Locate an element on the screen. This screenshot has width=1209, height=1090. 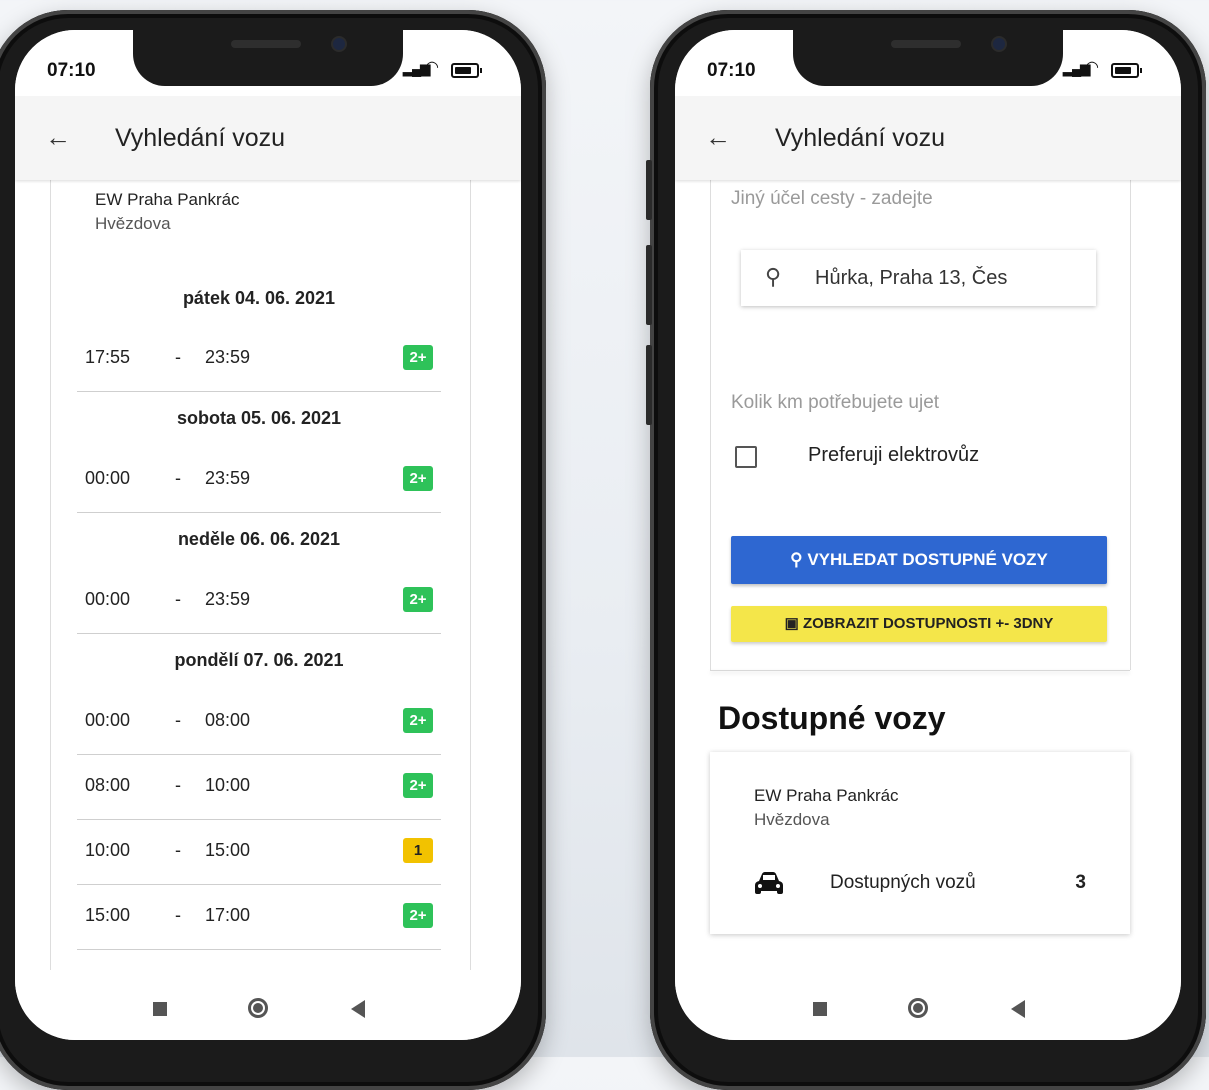
prefer-ev-checkbox is located at coordinates (746, 457).